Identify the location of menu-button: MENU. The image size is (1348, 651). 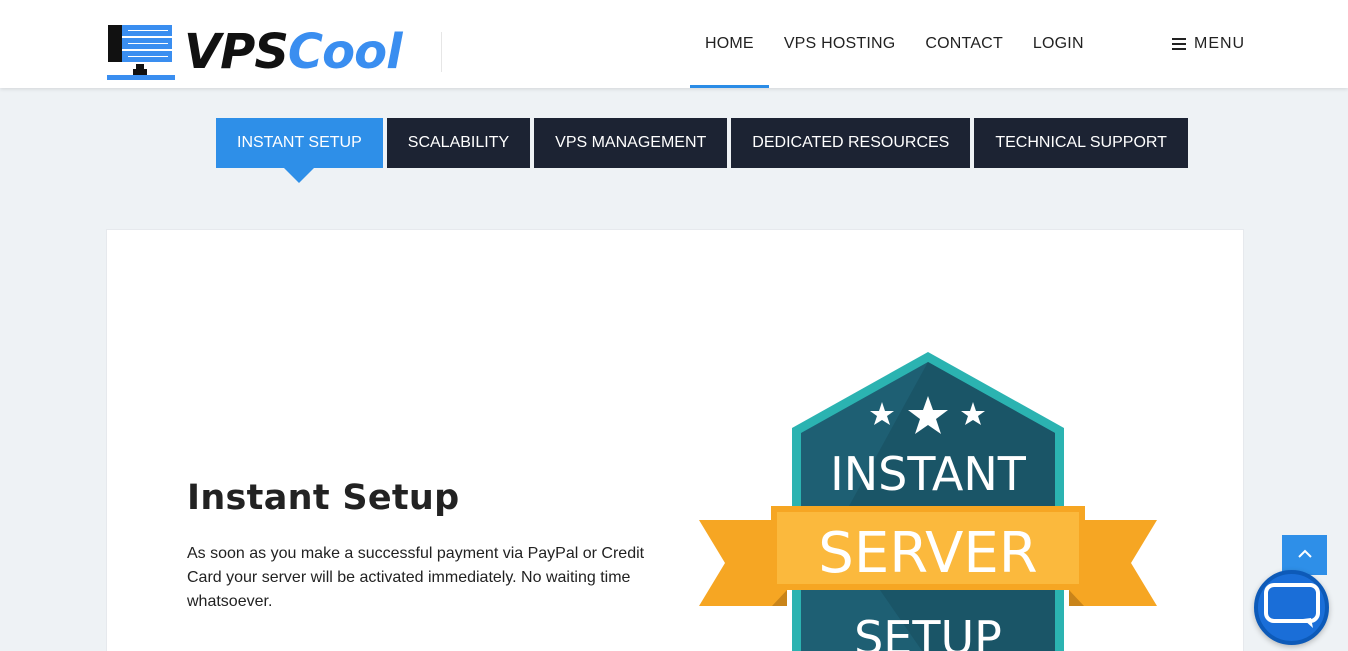
(1208, 44).